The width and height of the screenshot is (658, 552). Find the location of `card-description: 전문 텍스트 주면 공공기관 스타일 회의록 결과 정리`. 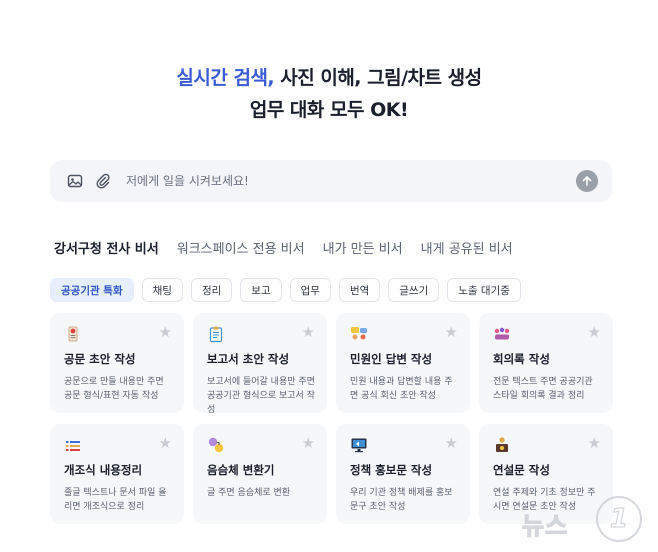

card-description: 전문 텍스트 주면 공공기관 스타일 회의록 결과 정리 is located at coordinates (543, 389).